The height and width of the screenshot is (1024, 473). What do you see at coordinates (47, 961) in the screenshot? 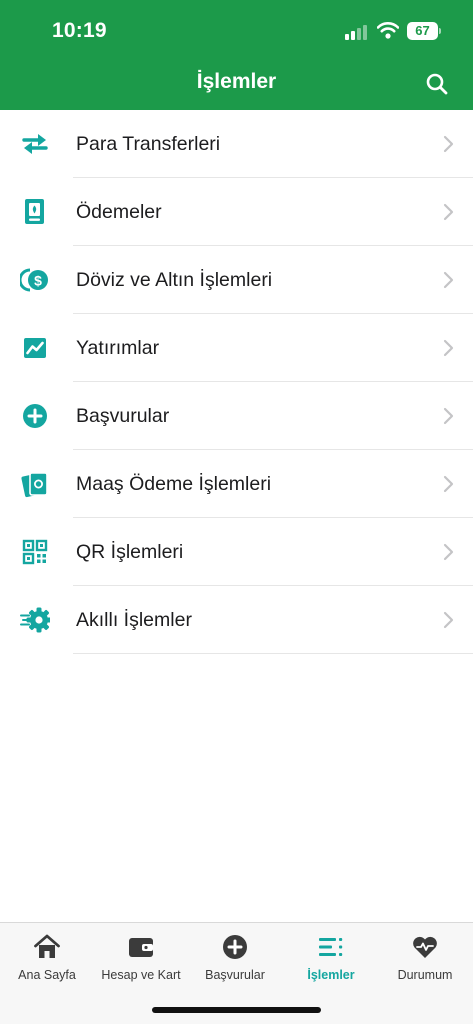
I see `tab-ana-sayfa: Ana Sayfa` at bounding box center [47, 961].